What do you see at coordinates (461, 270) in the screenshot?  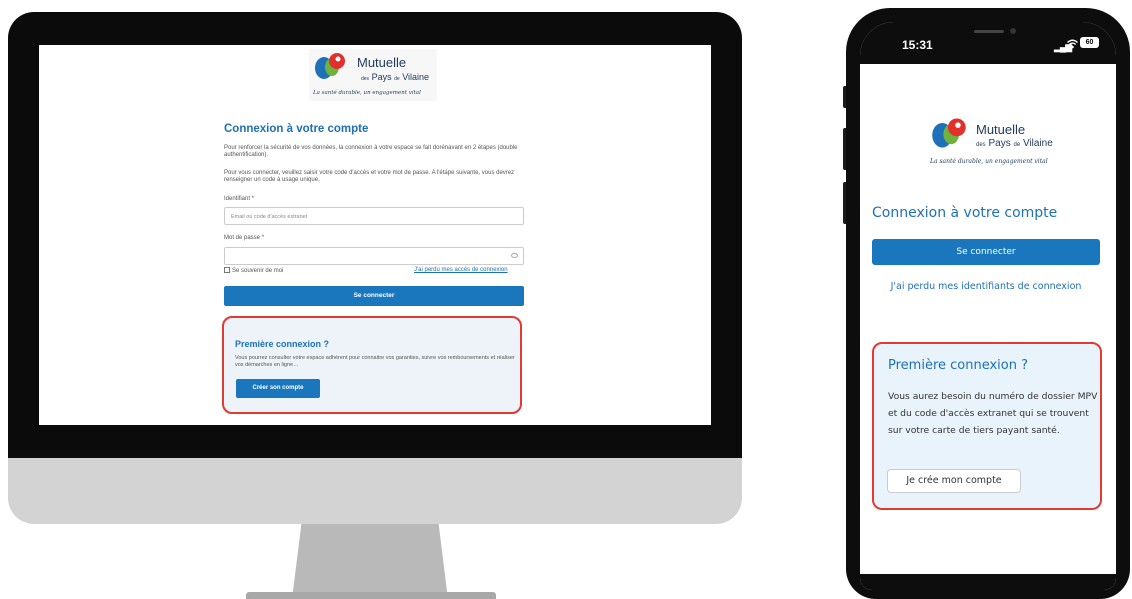 I see `forgot-access-link: J'ai perdu mes accès de connexion` at bounding box center [461, 270].